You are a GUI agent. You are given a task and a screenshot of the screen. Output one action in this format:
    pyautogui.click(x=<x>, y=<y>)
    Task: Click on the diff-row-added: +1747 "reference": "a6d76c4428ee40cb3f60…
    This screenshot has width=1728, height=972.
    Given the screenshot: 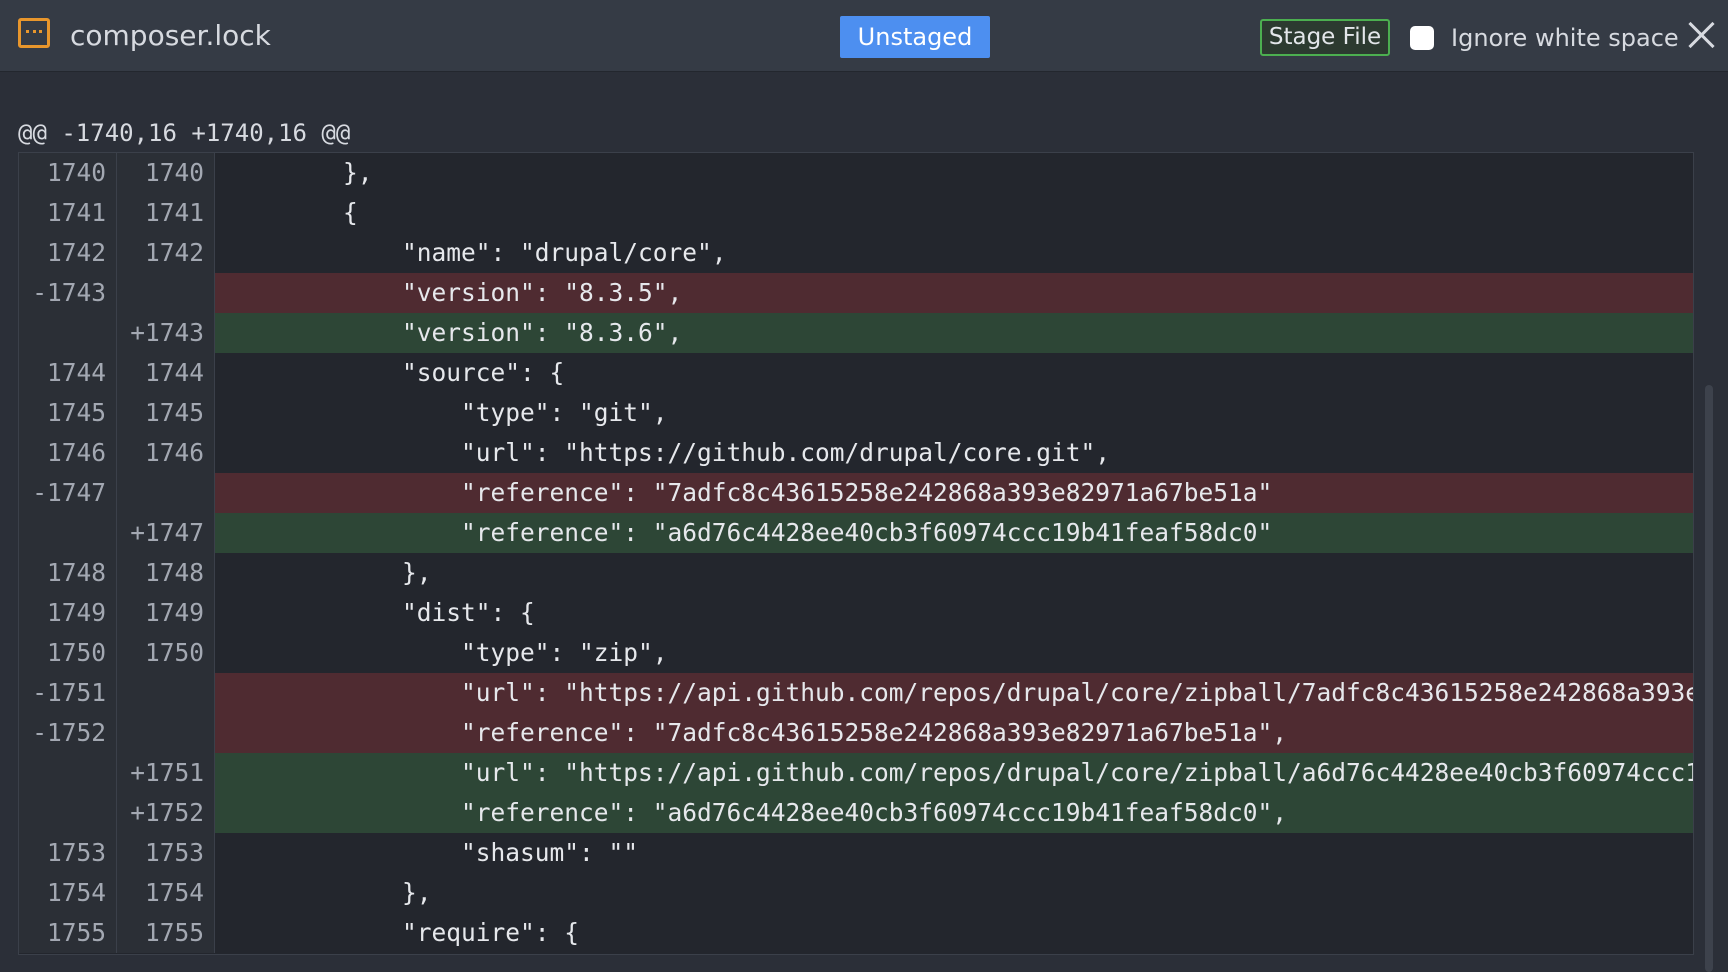 What is the action you would take?
    pyautogui.click(x=856, y=533)
    